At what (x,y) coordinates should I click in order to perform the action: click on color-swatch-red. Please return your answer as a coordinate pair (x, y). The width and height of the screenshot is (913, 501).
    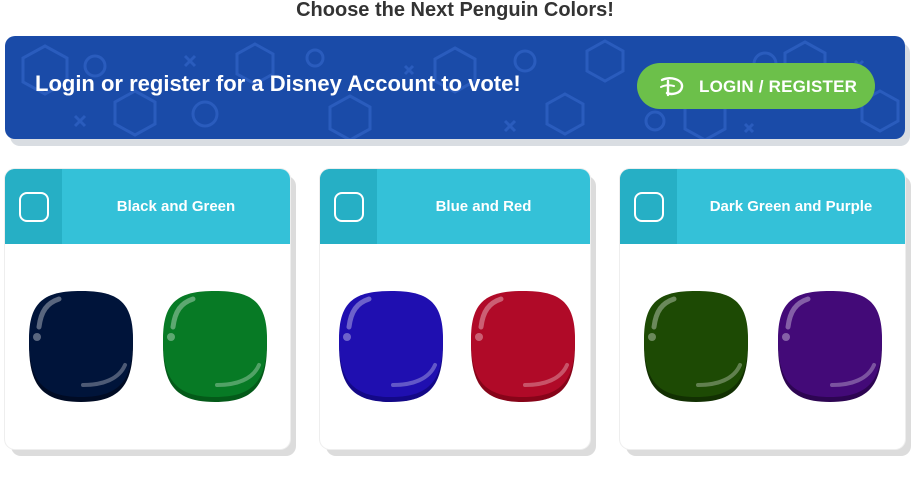
    Looking at the image, I should click on (523, 346).